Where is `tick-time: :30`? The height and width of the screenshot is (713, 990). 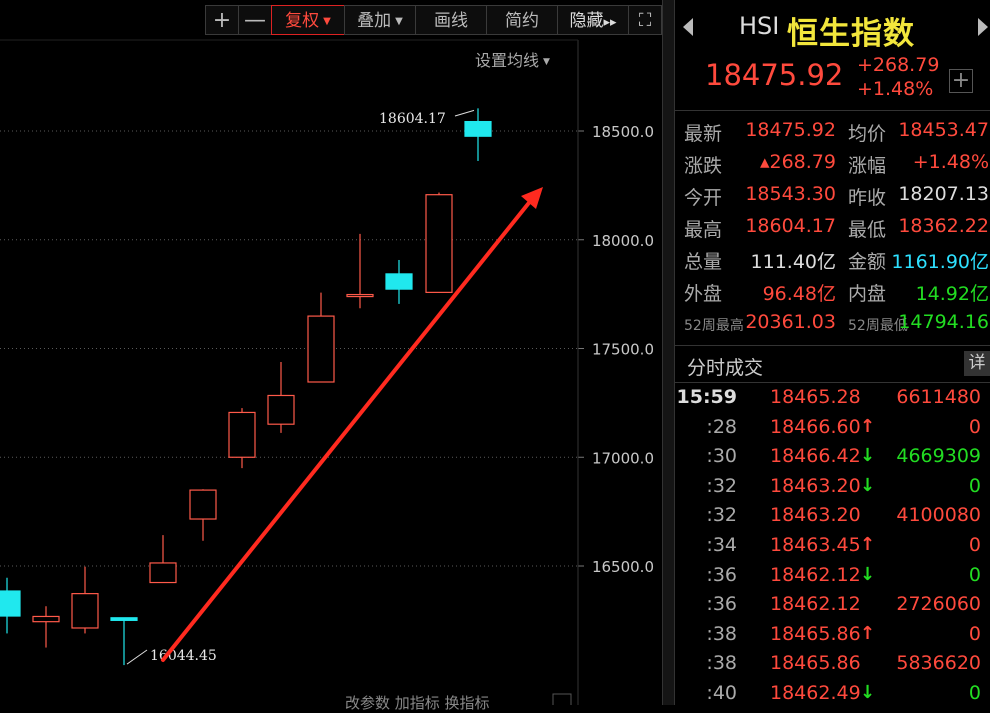
tick-time: :30 is located at coordinates (721, 456).